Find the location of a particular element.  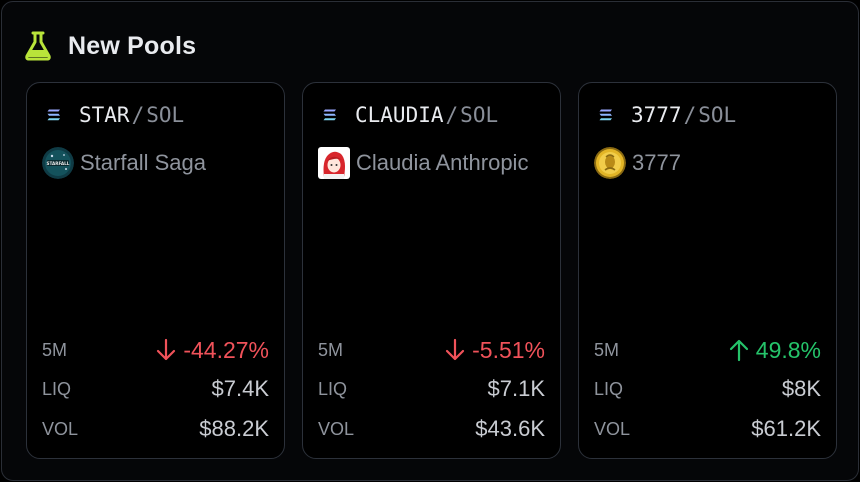

starfall-saga-logo: STARFALL is located at coordinates (58, 163).